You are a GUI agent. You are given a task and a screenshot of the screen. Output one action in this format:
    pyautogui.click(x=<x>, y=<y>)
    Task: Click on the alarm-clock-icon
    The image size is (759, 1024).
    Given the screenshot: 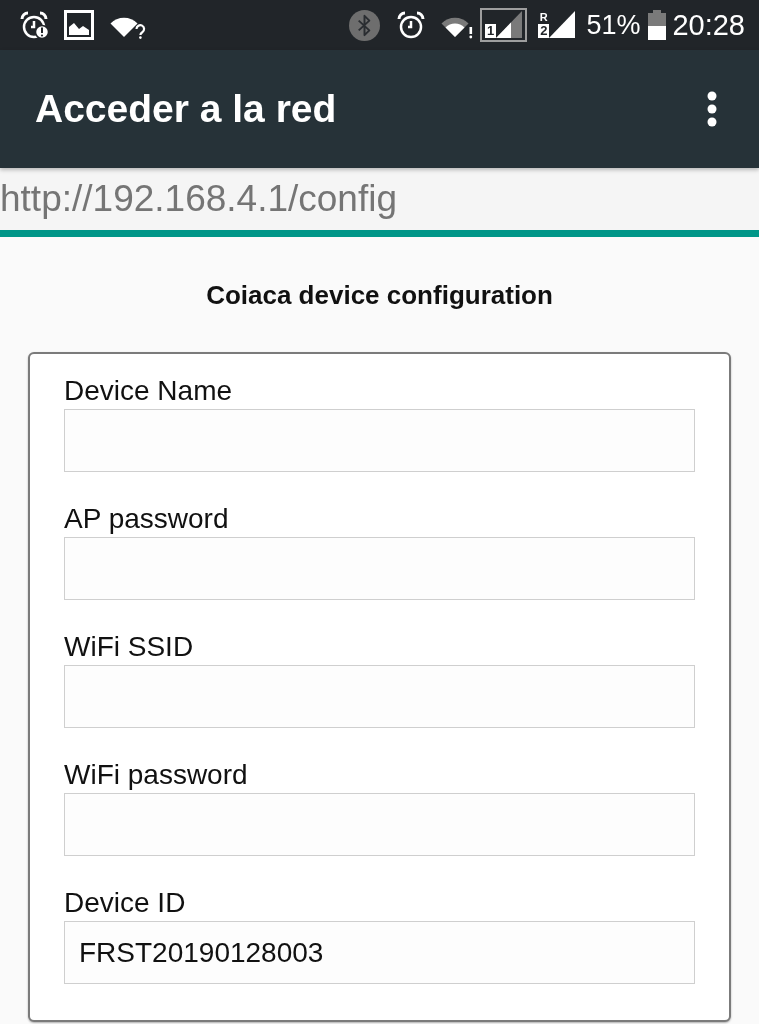 What is the action you would take?
    pyautogui.click(x=410, y=25)
    